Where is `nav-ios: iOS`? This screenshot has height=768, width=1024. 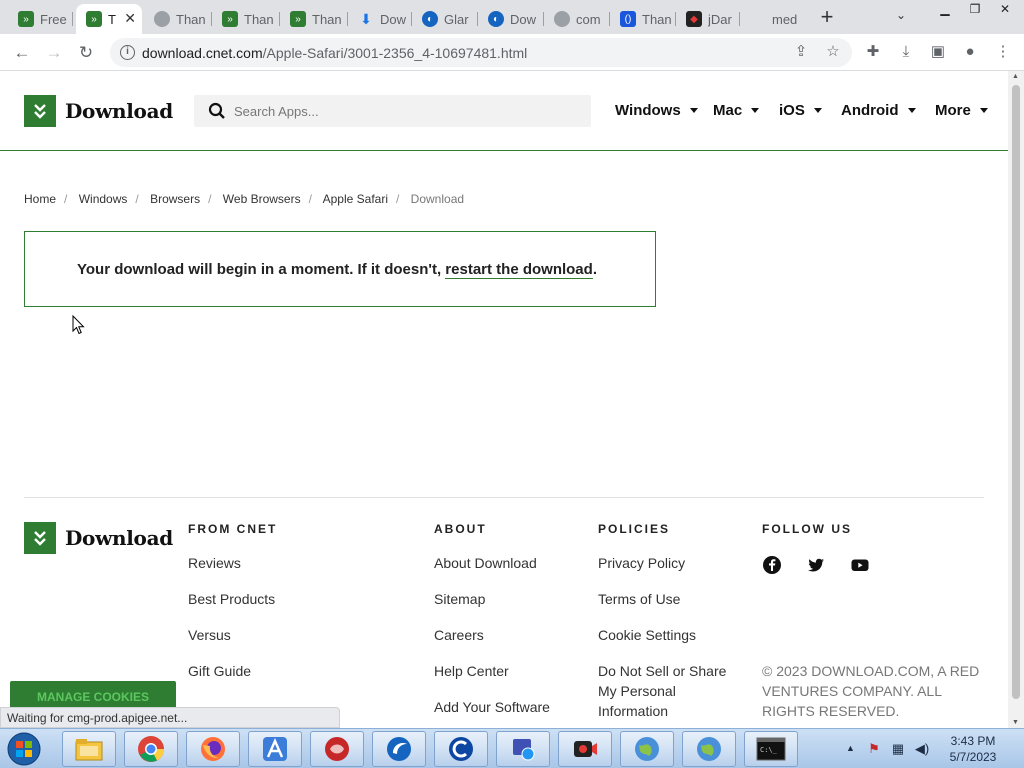
nav-ios: iOS is located at coordinates (800, 110).